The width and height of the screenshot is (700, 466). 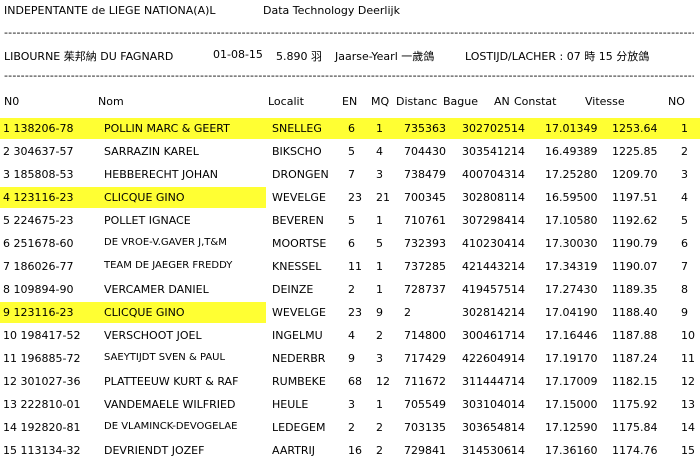 What do you see at coordinates (165, 357) in the screenshot?
I see `cell-name: SAEYTIJDT SVEN & PAUL` at bounding box center [165, 357].